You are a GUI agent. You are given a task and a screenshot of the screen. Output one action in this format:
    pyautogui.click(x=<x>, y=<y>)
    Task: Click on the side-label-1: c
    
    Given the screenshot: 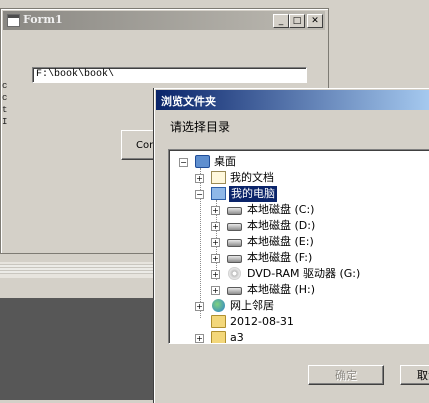 What is the action you would take?
    pyautogui.click(x=5, y=86)
    